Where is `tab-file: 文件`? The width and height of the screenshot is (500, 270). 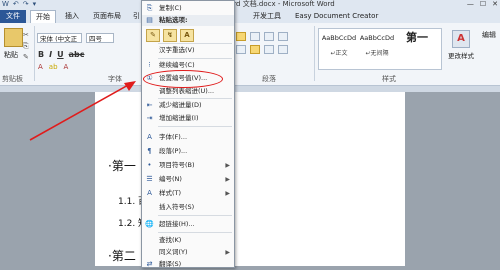
tab-file: 文件 is located at coordinates (13, 16).